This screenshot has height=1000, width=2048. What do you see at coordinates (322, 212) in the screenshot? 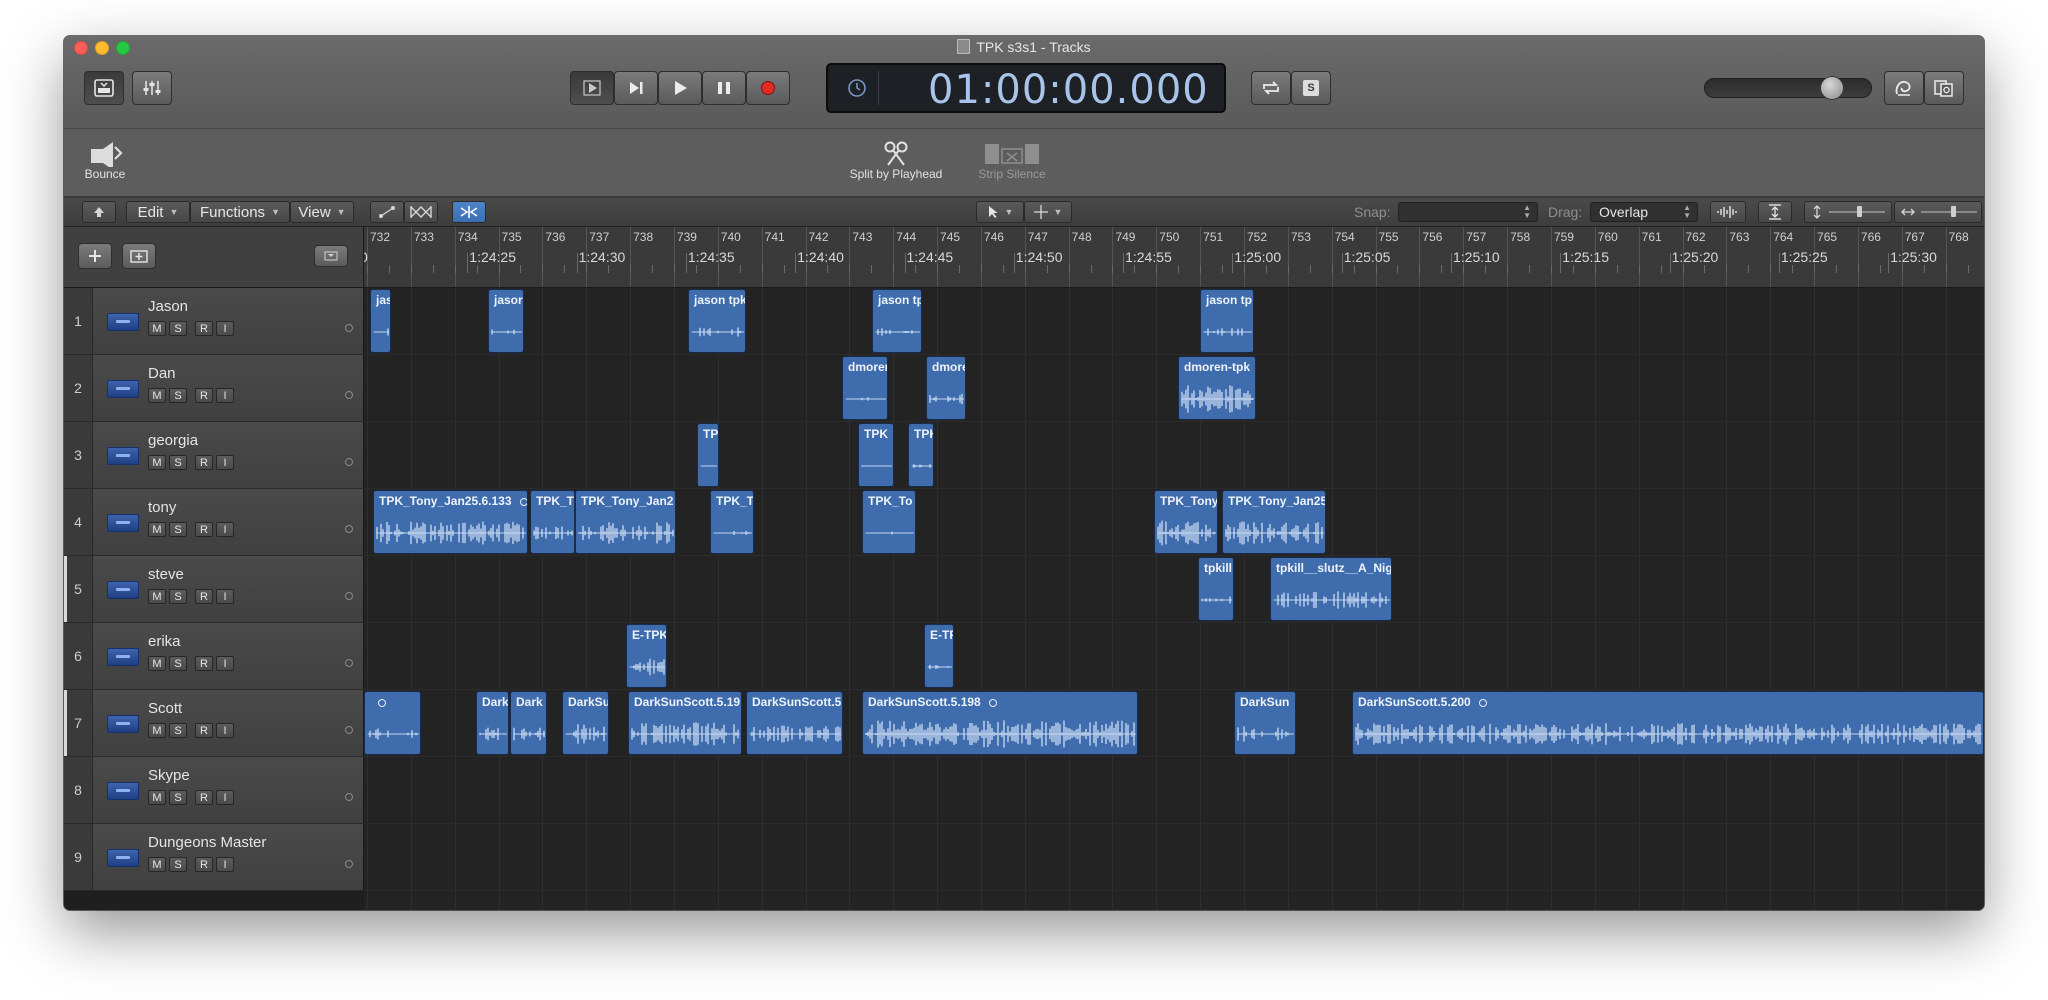
I see `view-menu: View ▼` at bounding box center [322, 212].